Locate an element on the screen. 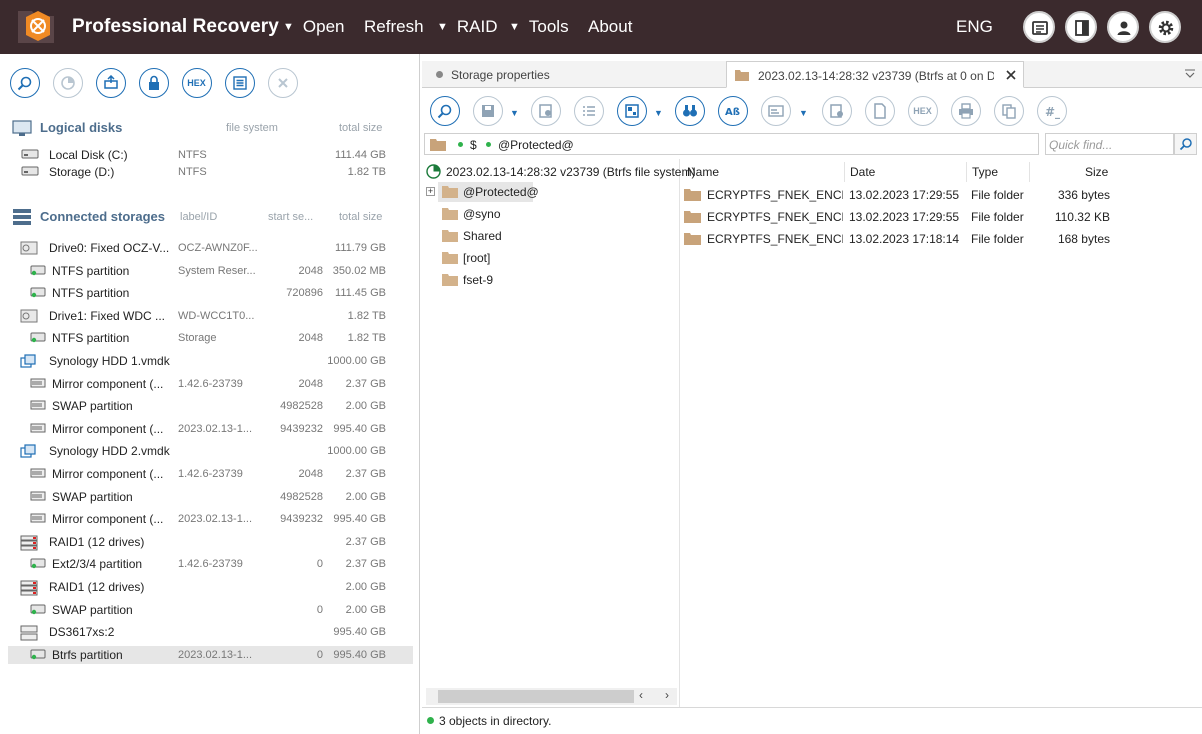 The height and width of the screenshot is (734, 1202). storage-row: DS3617xs:2 995.40 GB is located at coordinates (210, 632).